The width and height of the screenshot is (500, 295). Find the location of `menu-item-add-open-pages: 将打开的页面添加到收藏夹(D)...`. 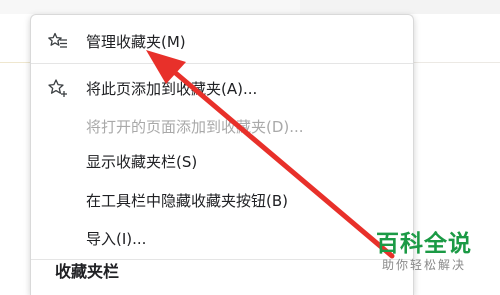

menu-item-add-open-pages: 将打开的页面添加到收藏夹(D)... is located at coordinates (222, 126).